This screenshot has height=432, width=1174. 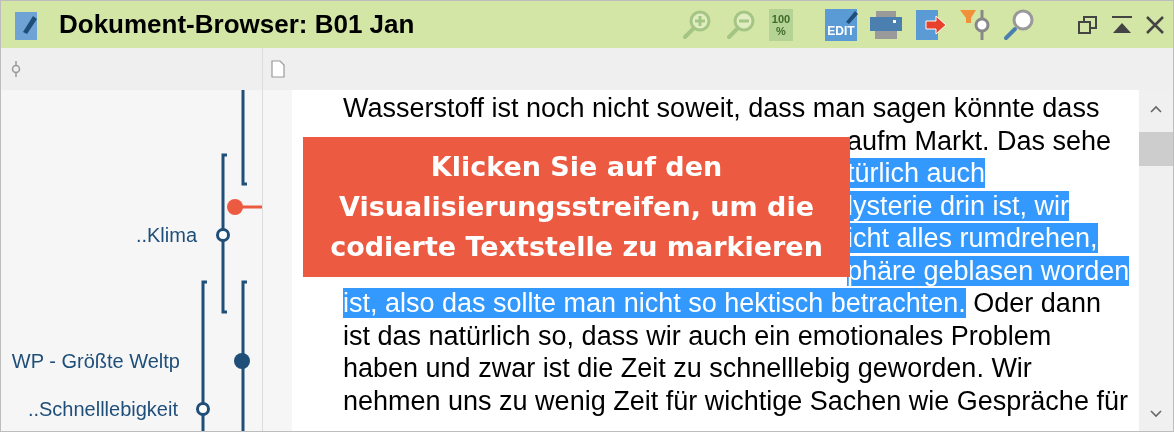 What do you see at coordinates (1156, 414) in the screenshot?
I see `scroll-down-icon` at bounding box center [1156, 414].